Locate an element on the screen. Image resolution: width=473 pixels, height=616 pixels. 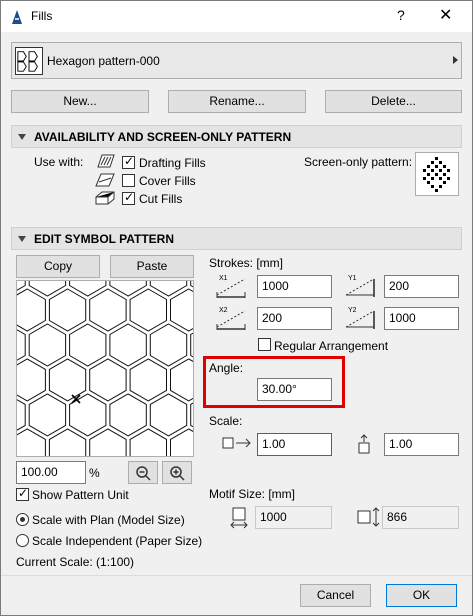
scale-independent-radio is located at coordinates (22, 540).